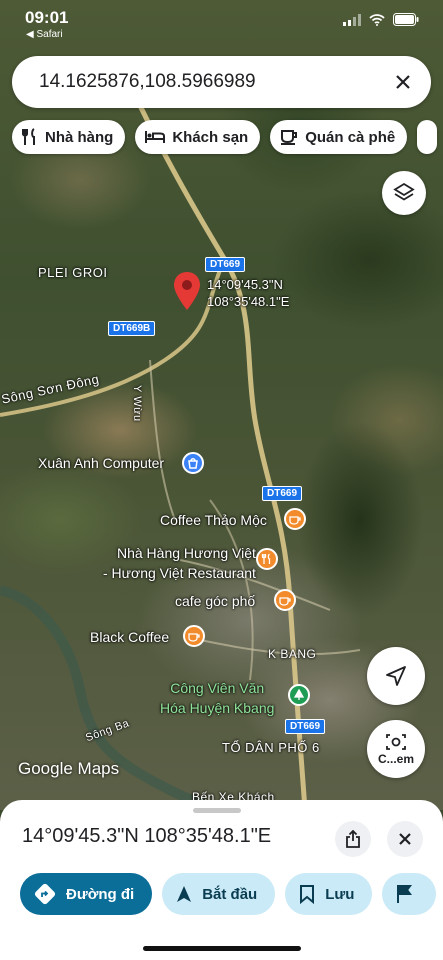  I want to click on start-button: Bắt đầu, so click(219, 894).